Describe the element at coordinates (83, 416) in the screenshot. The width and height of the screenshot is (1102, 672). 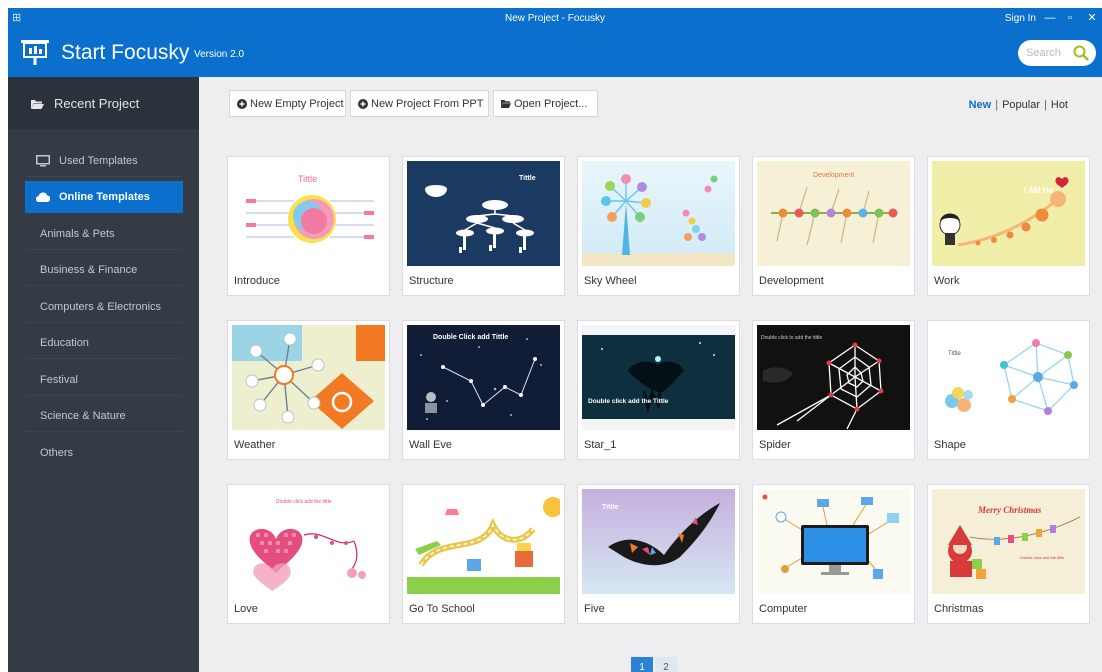
I see `sidebar-item-label: Science & Nature` at that location.